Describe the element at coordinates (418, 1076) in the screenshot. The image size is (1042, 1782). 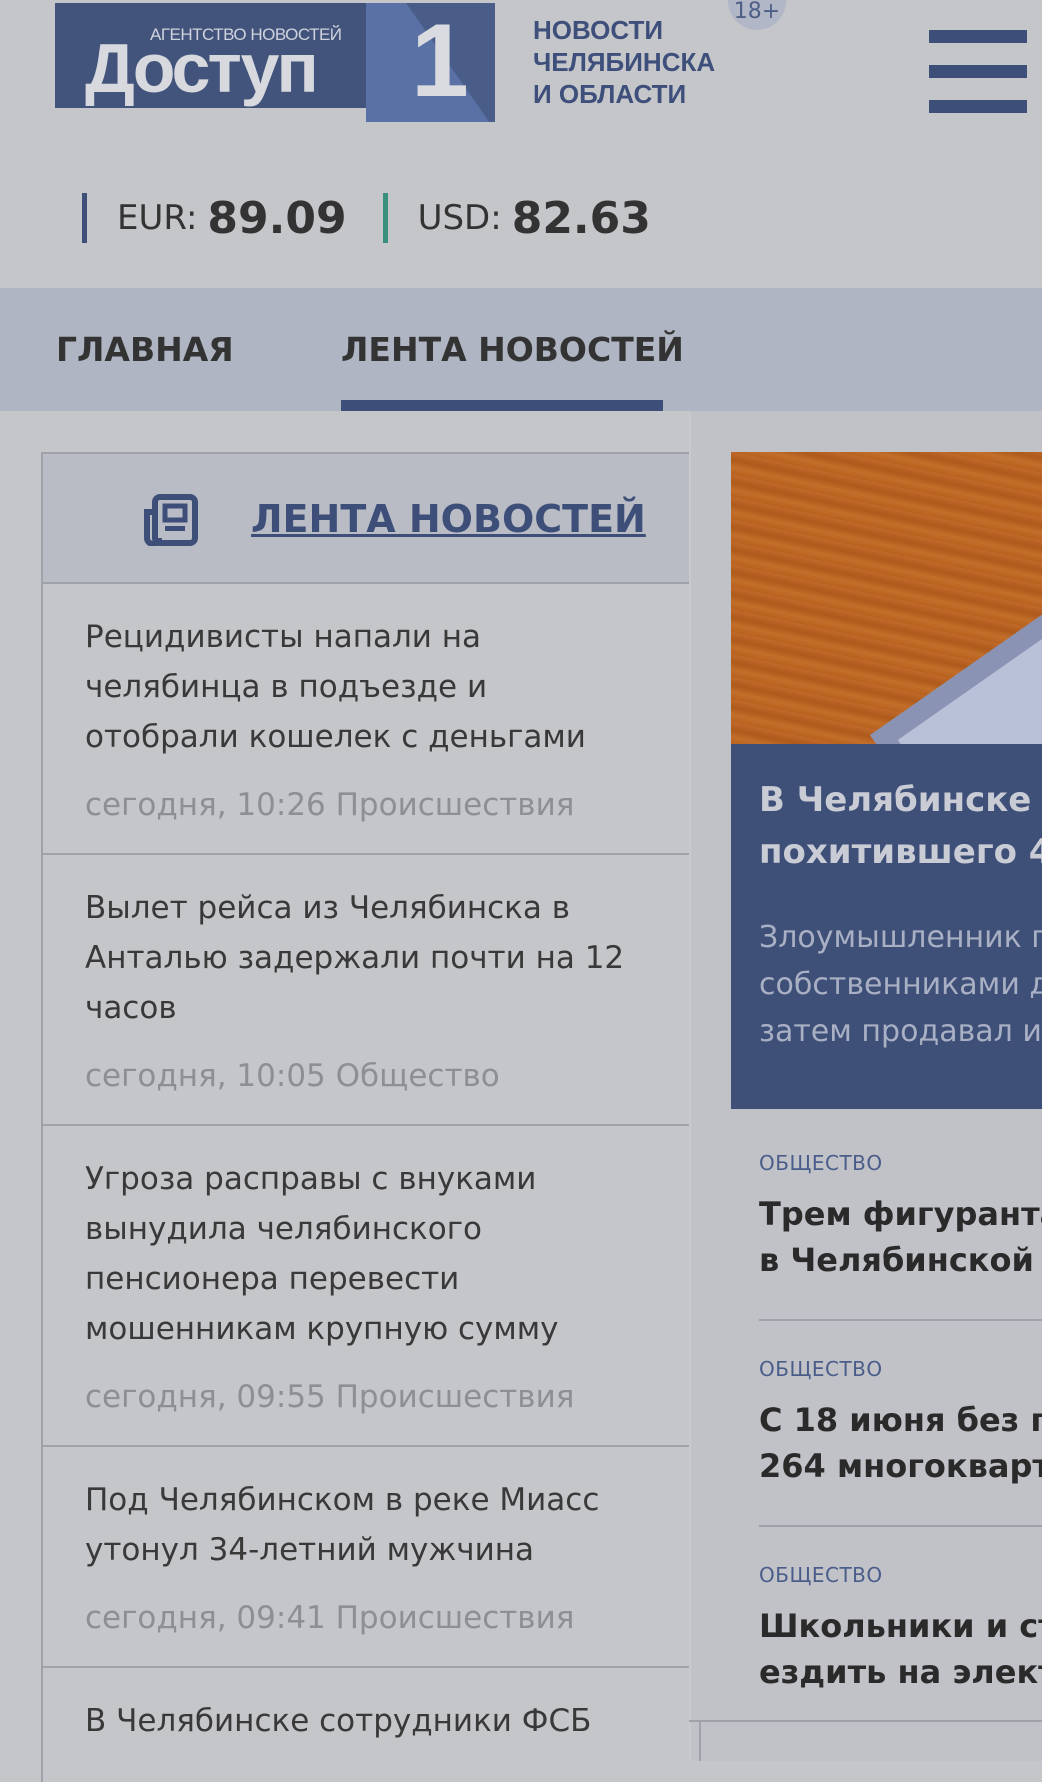
I see `news-item-category: Общество` at that location.